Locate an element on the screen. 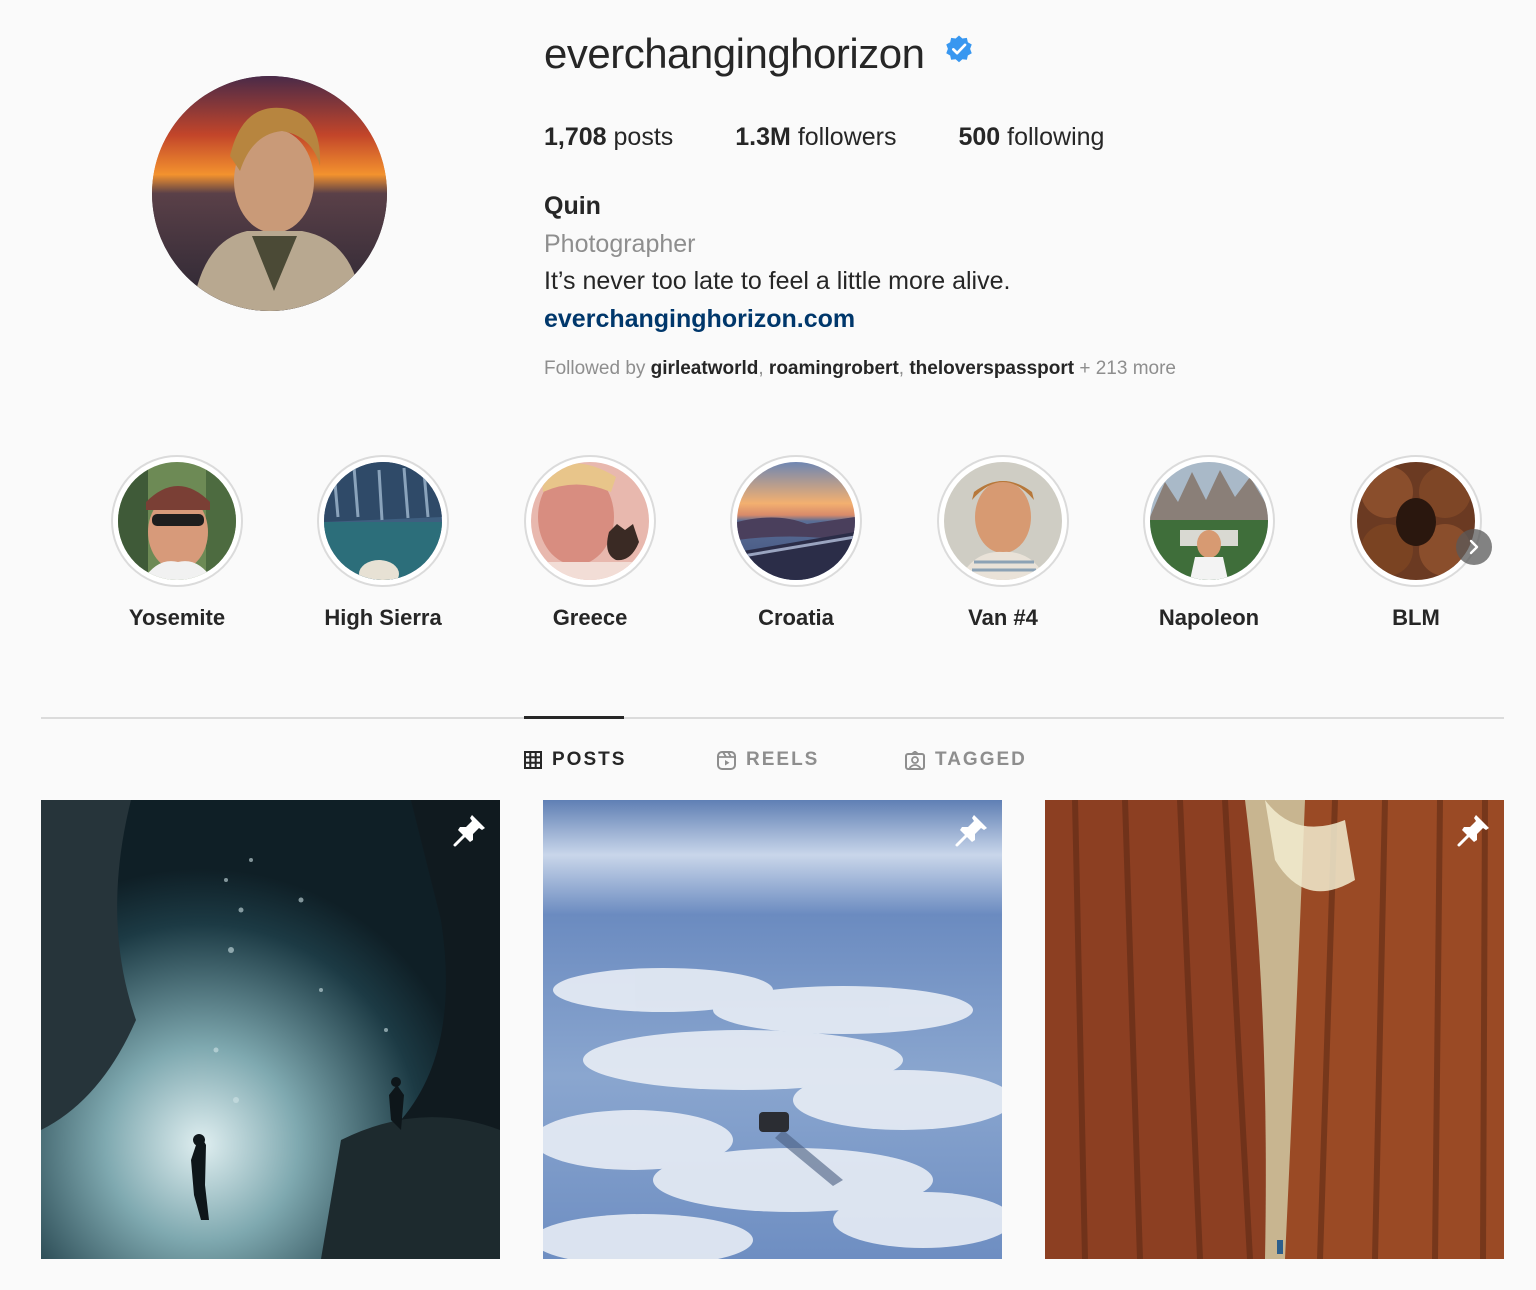 The image size is (1536, 1290). profile-avatar is located at coordinates (269, 193).